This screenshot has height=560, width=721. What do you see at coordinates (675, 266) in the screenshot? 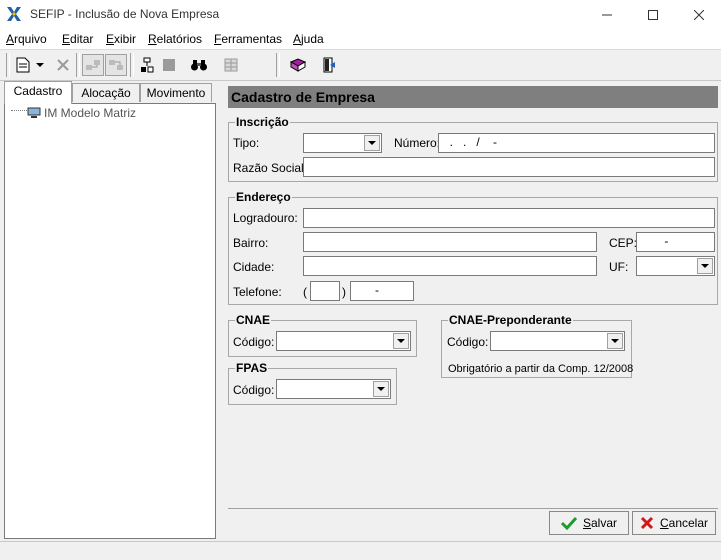
I see `uf-select` at bounding box center [675, 266].